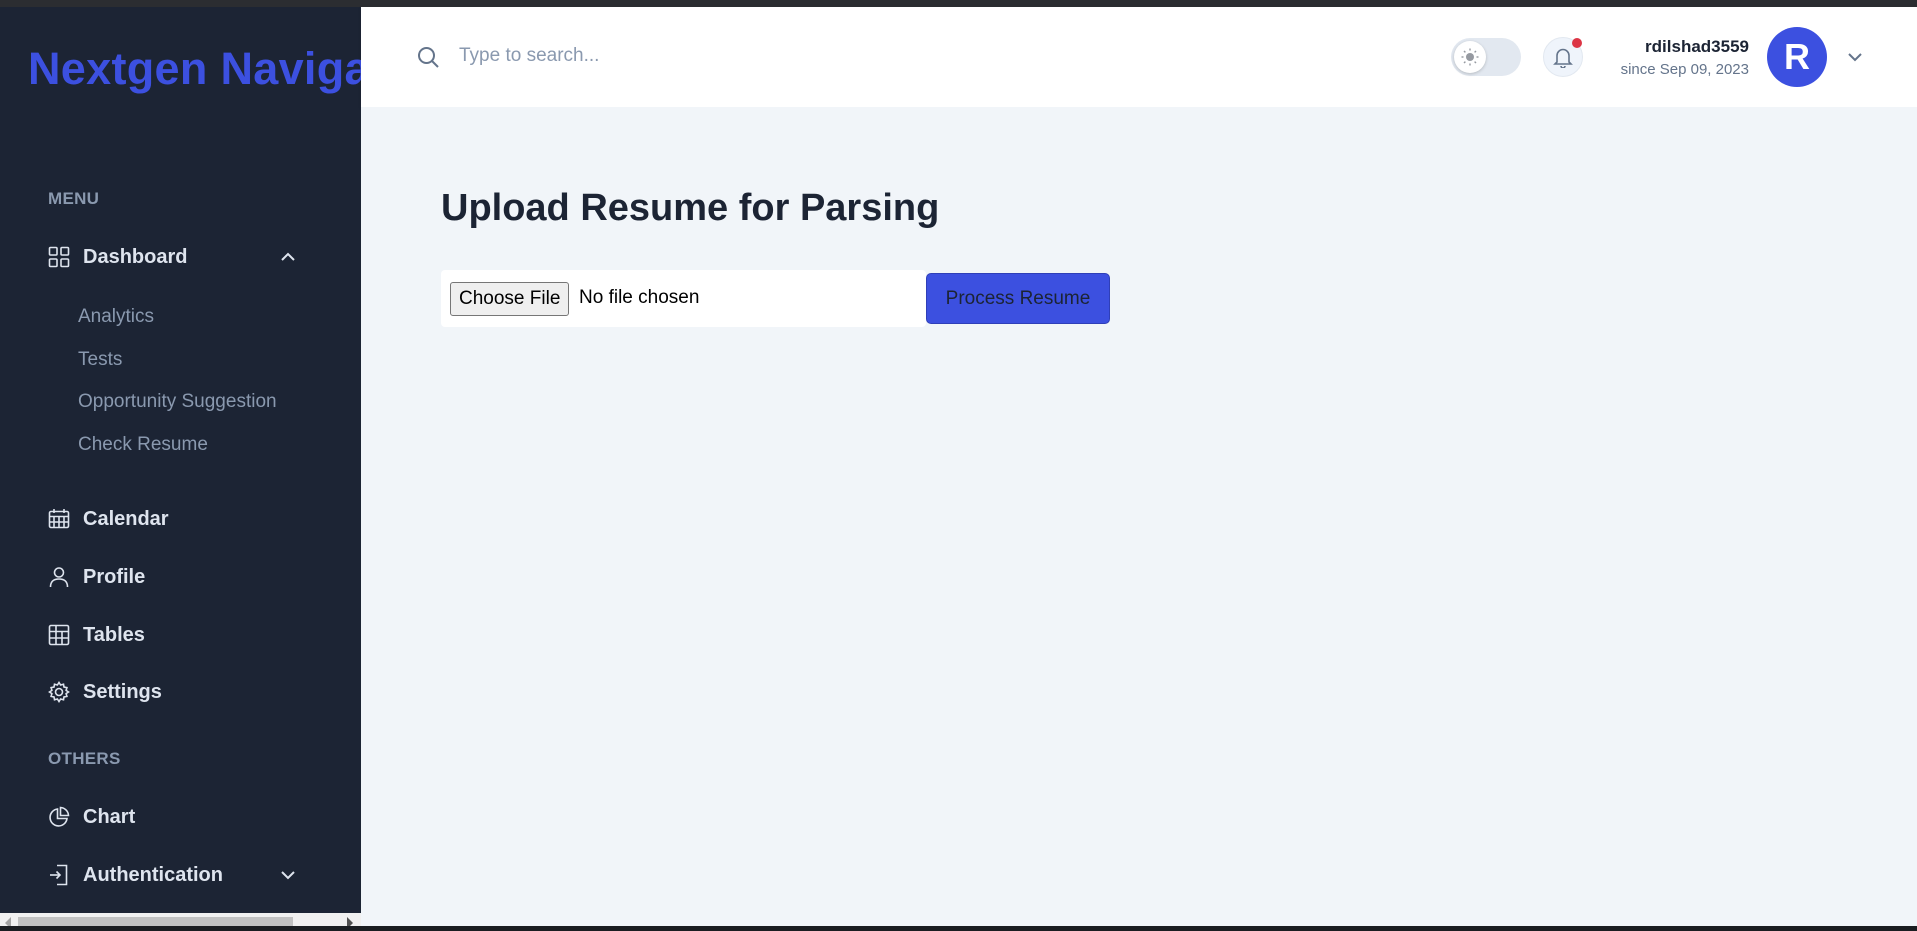 The image size is (1917, 931). I want to click on calendar-icon, so click(59, 519).